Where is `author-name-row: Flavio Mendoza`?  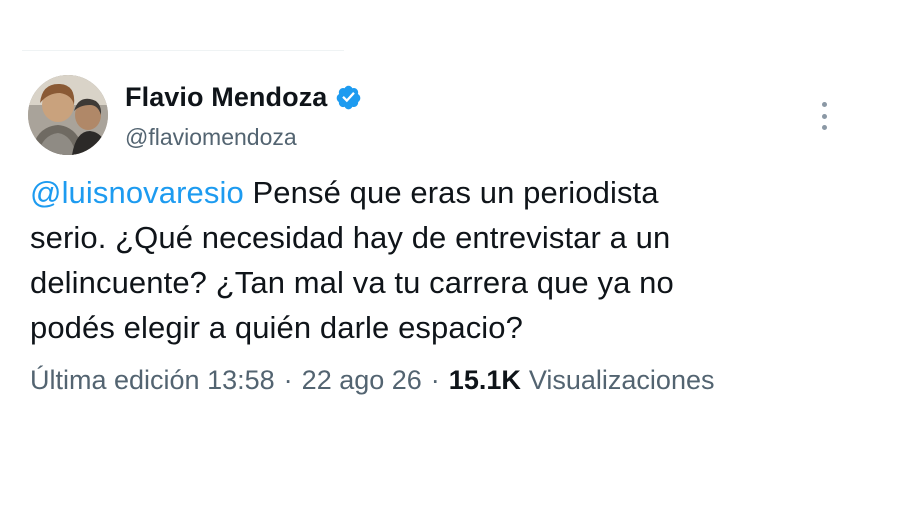
author-name-row: Flavio Mendoza is located at coordinates (243, 97).